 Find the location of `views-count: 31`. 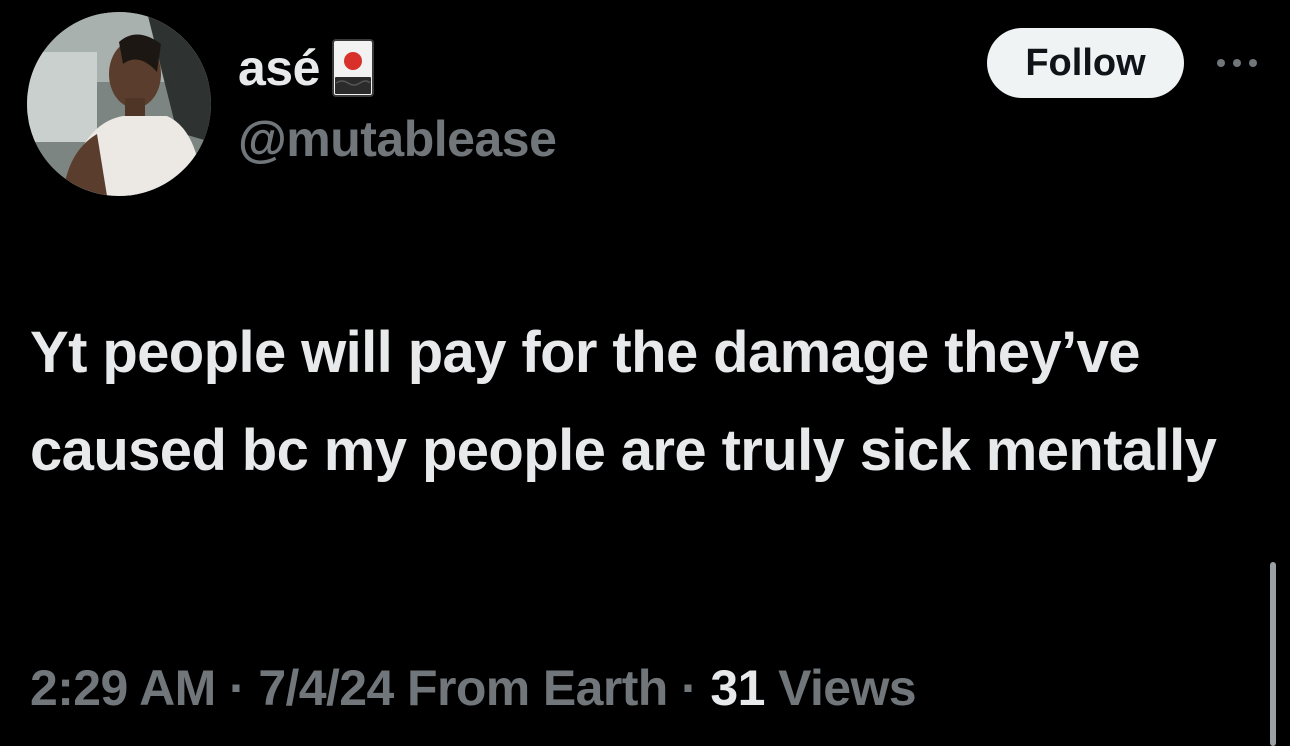

views-count: 31 is located at coordinates (737, 688).